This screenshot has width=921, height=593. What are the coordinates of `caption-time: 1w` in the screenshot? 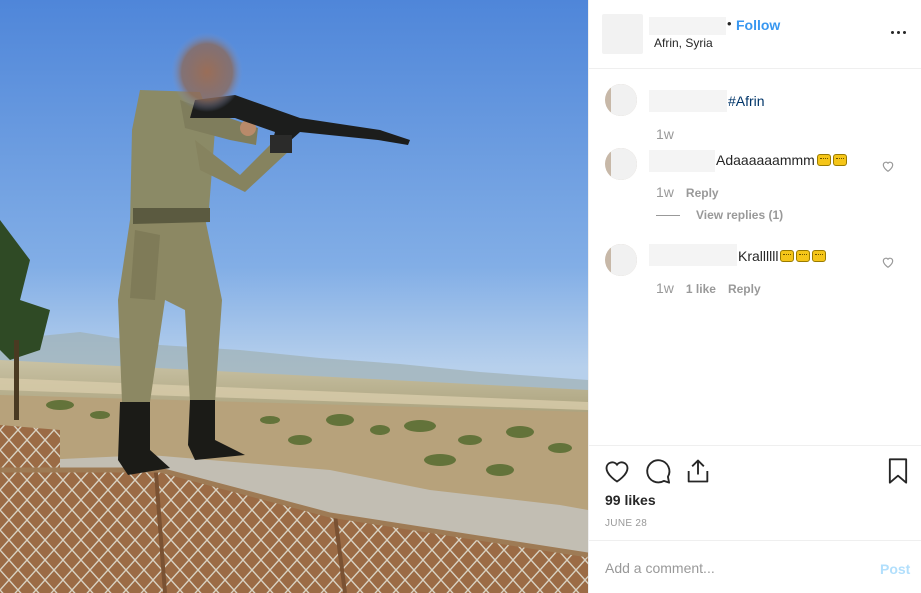 It's located at (665, 134).